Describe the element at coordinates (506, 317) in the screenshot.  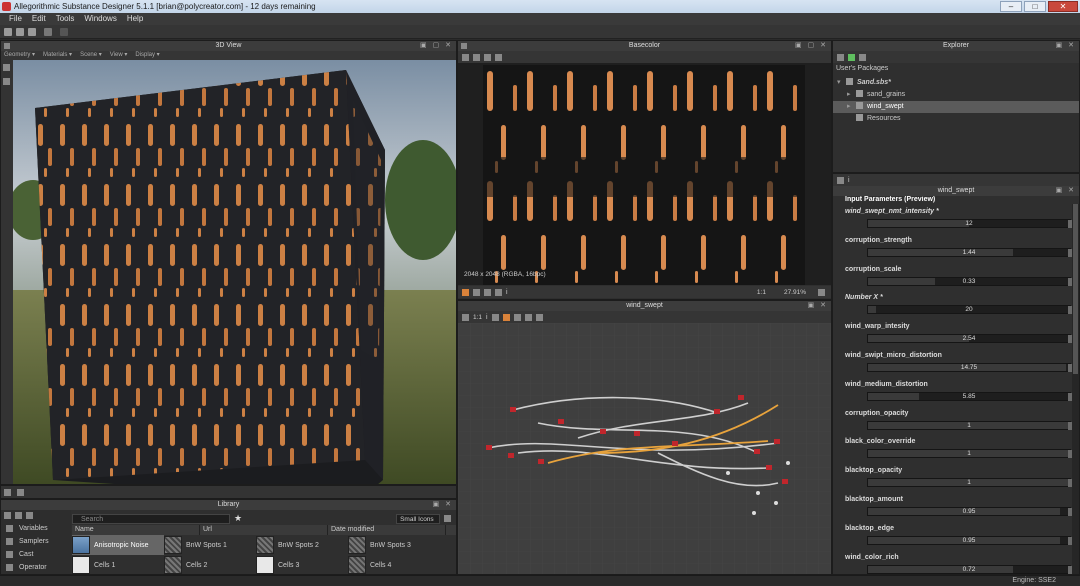
I see `link-style-icon` at that location.